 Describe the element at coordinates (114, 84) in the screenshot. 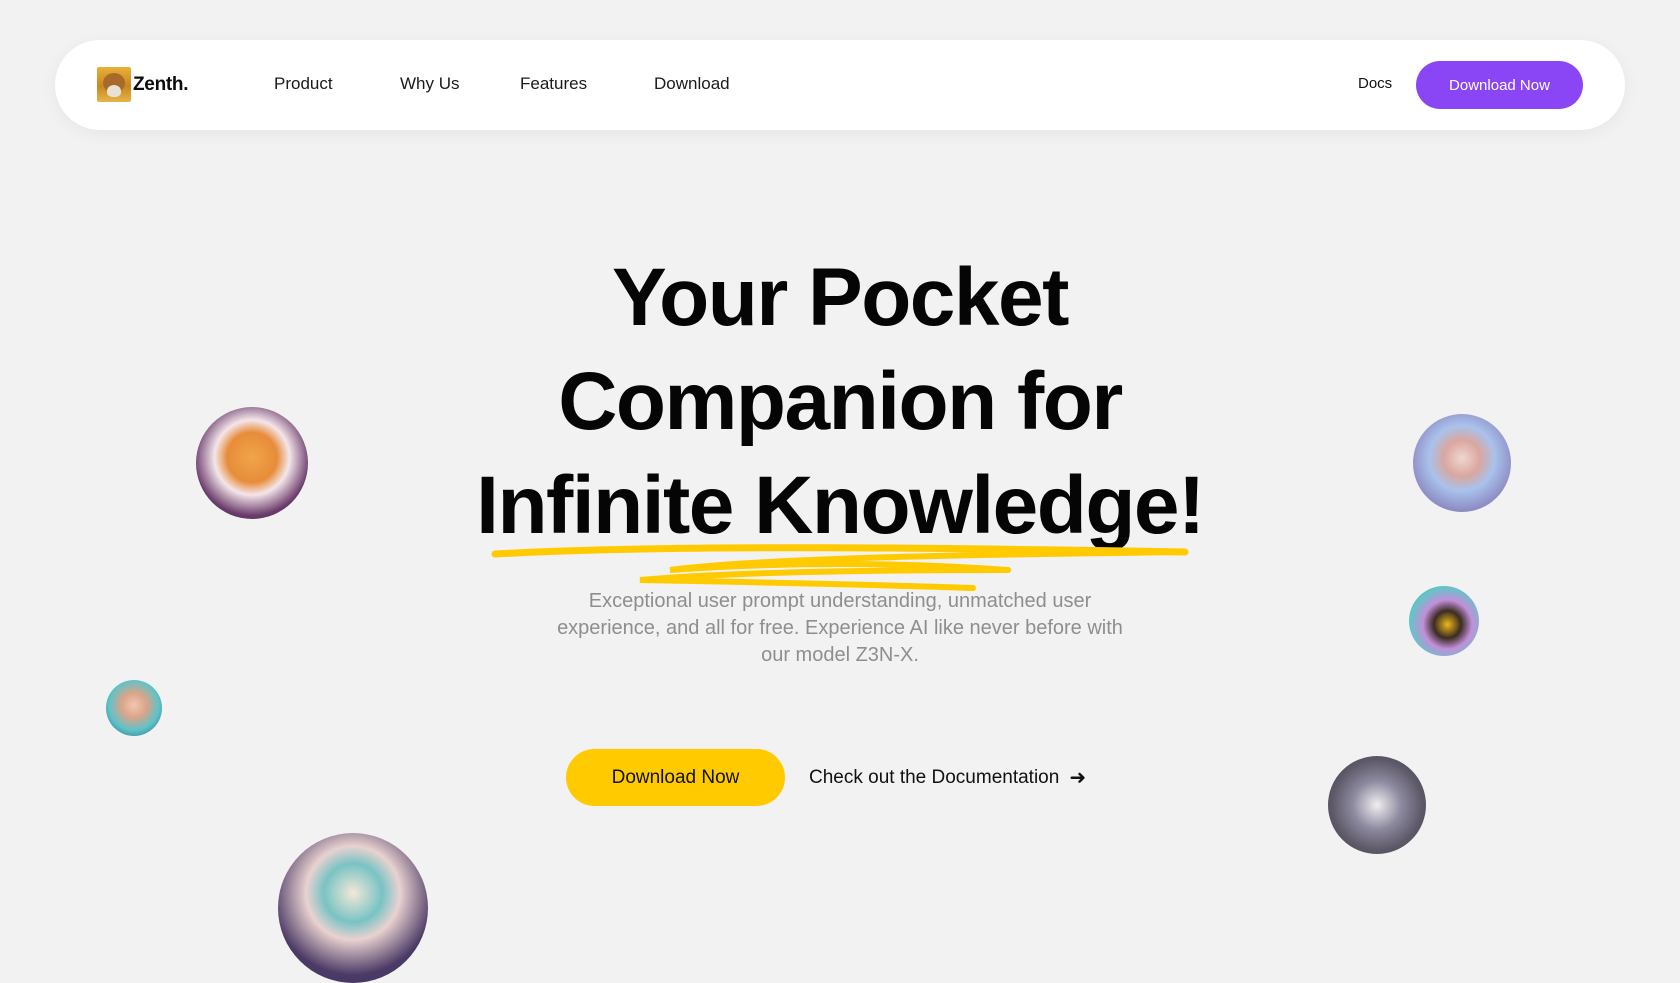

I see `lion-logo-icon` at that location.